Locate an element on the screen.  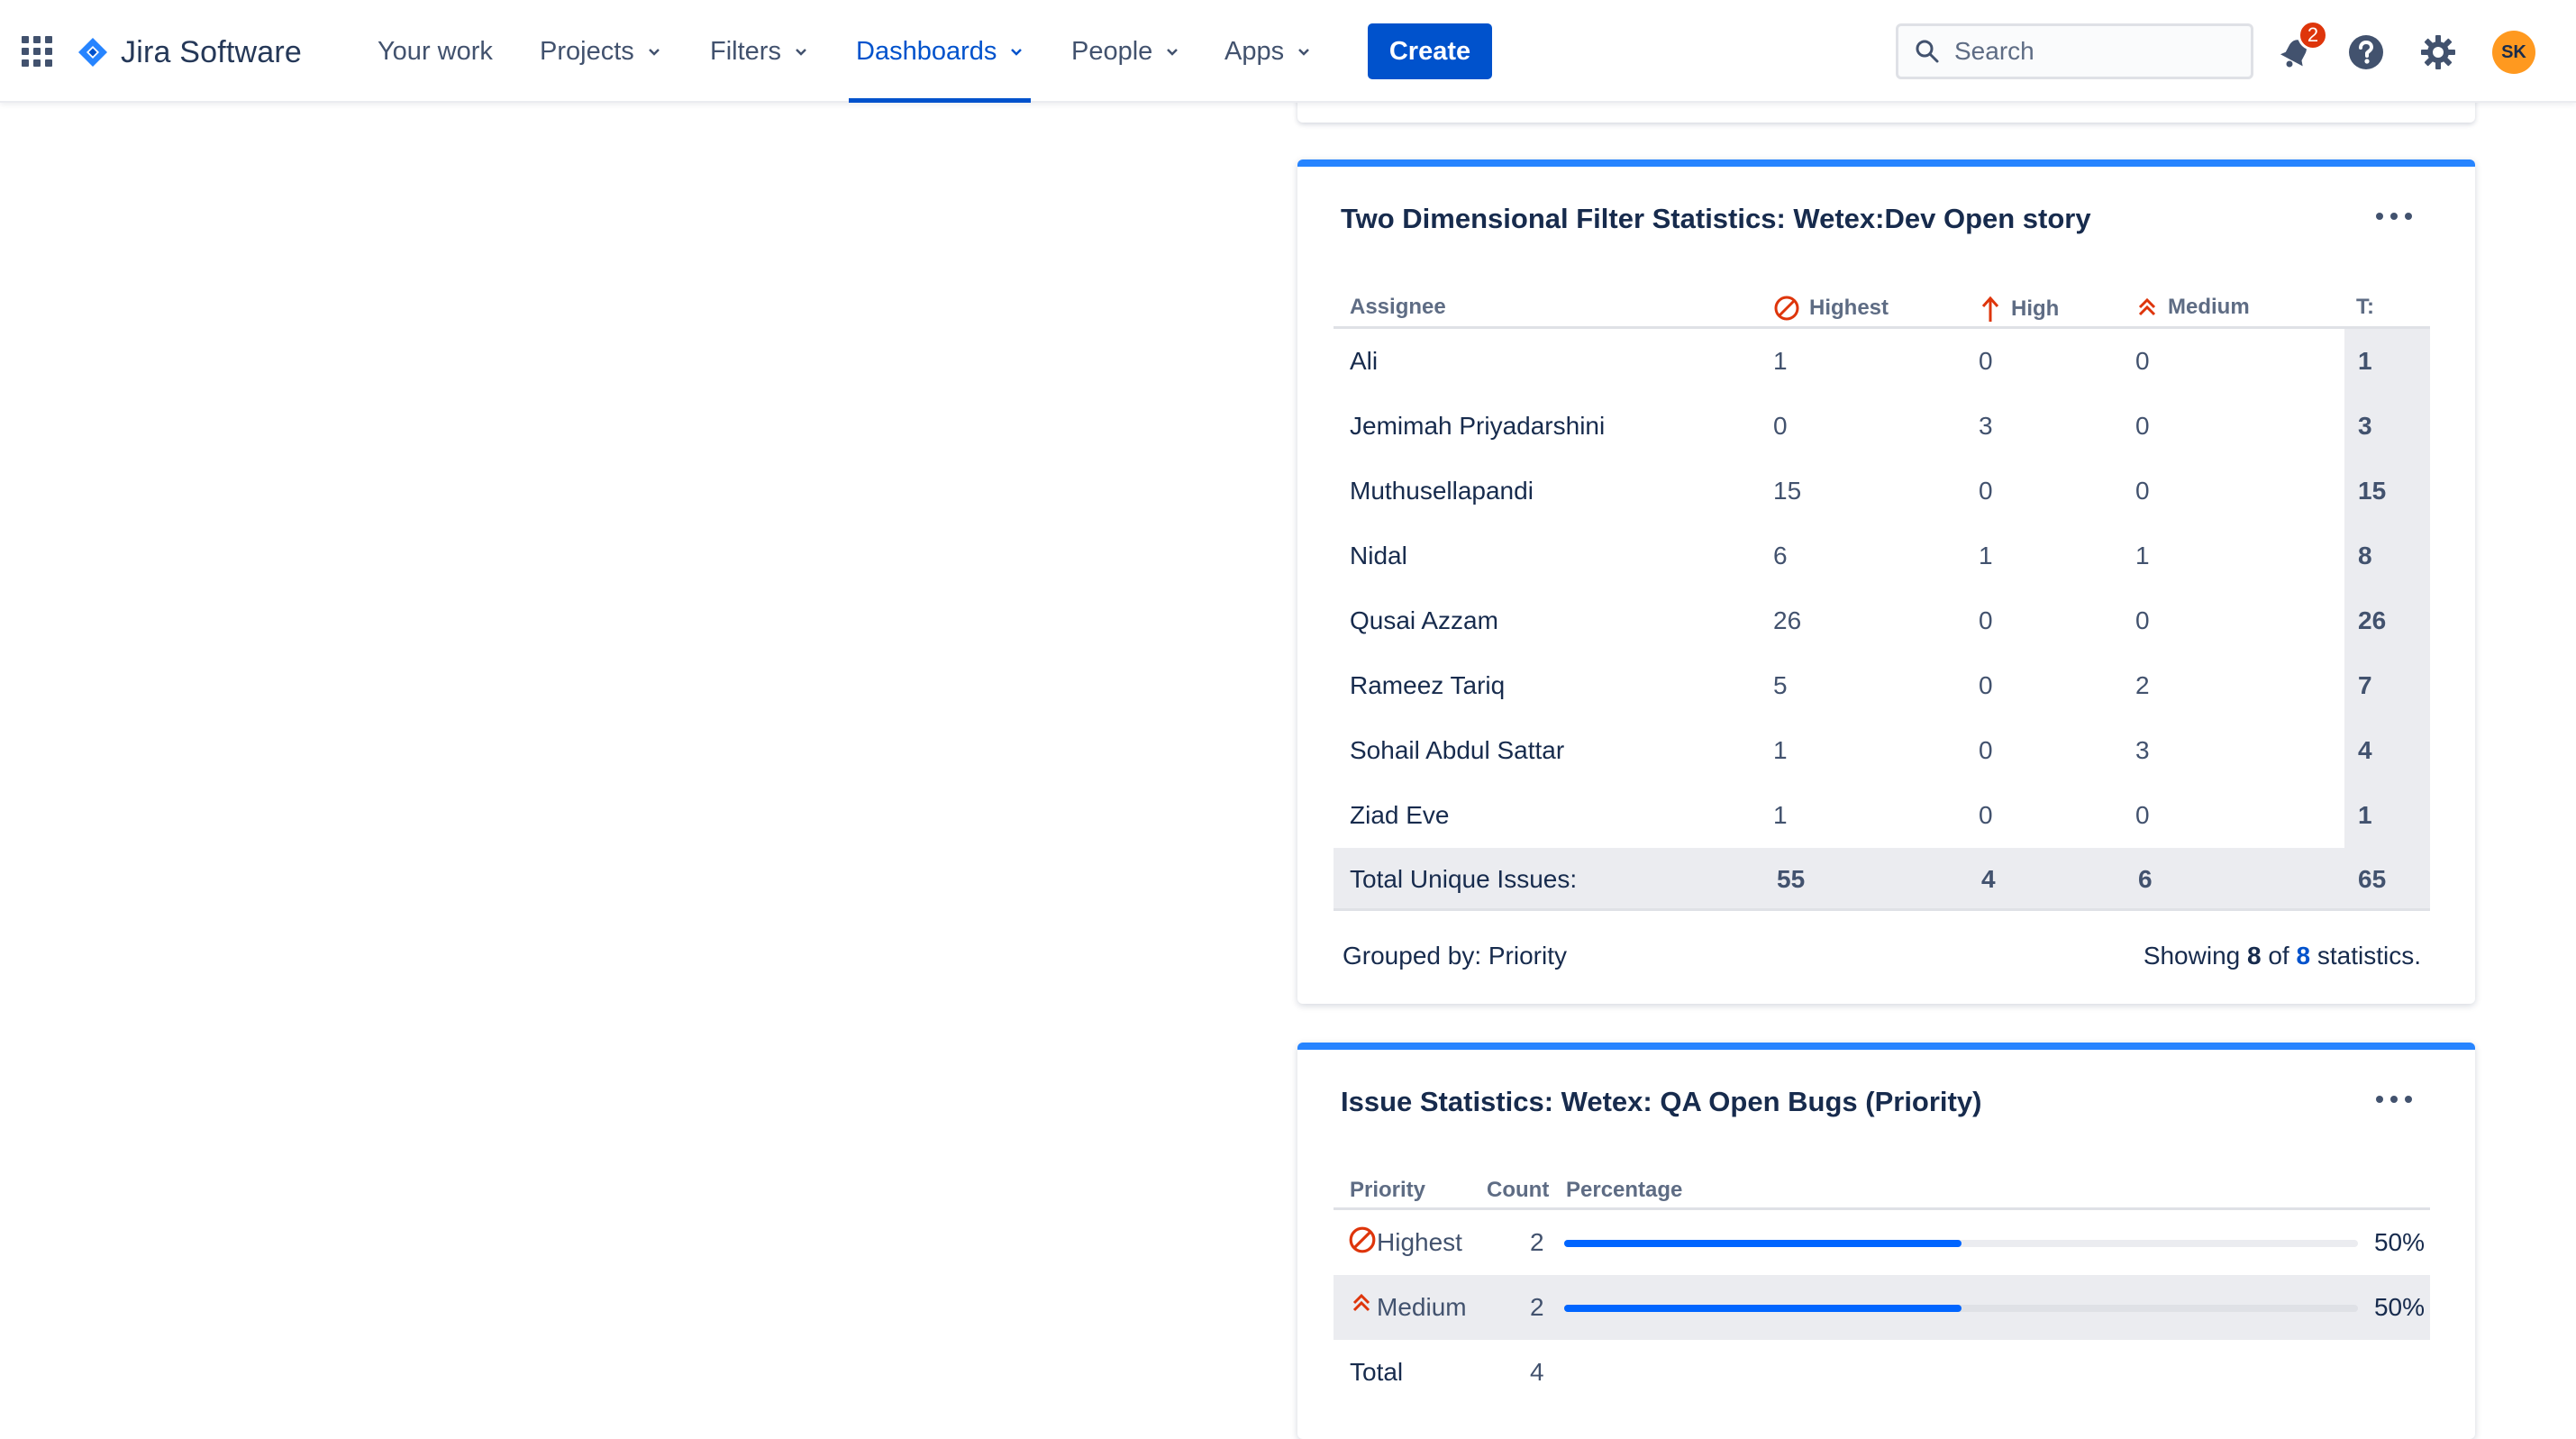
search-input is located at coordinates (2089, 51).